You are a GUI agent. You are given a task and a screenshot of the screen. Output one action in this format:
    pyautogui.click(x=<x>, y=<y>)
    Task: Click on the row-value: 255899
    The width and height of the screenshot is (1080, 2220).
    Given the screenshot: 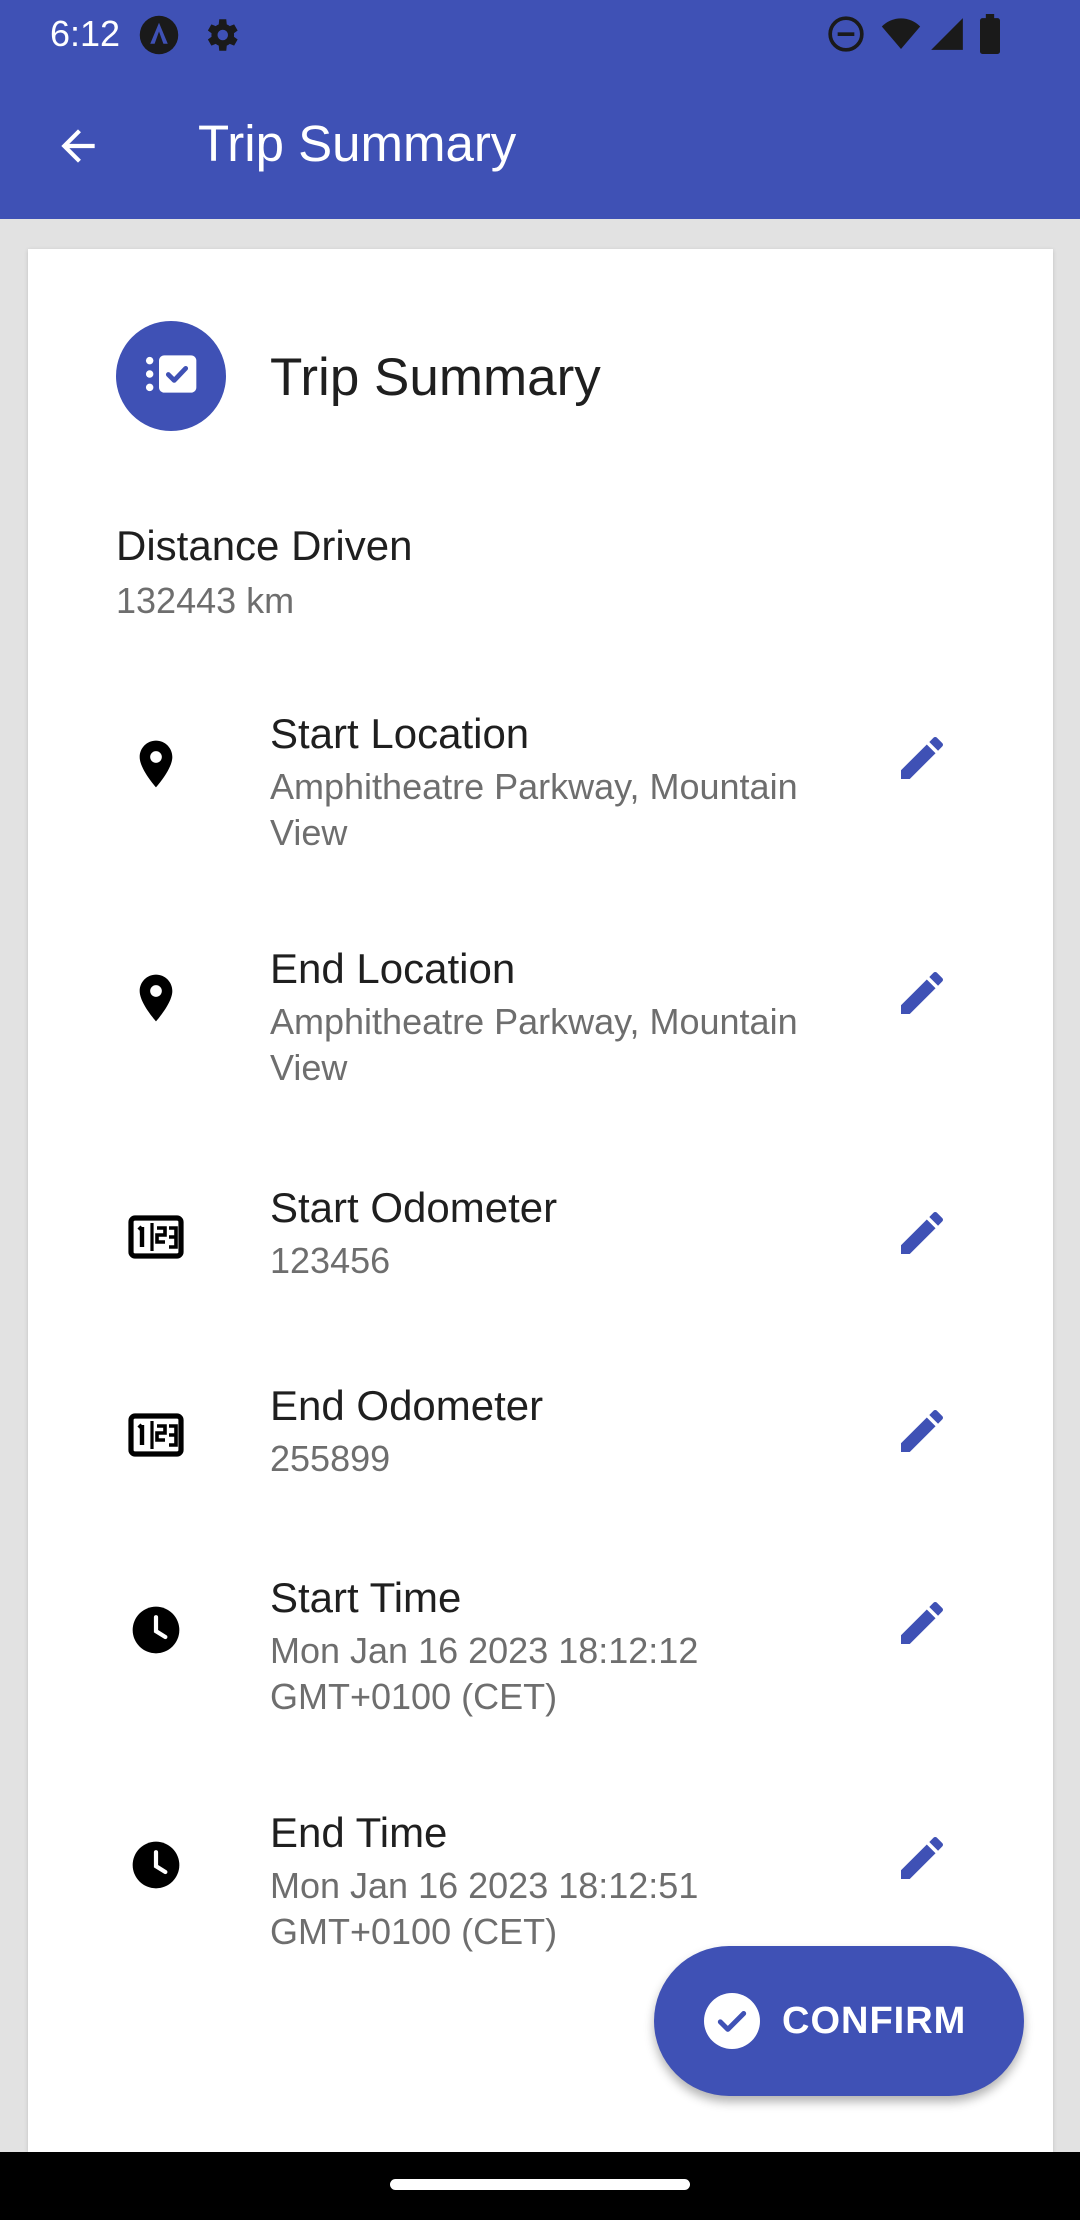 What is the action you would take?
    pyautogui.click(x=330, y=1458)
    